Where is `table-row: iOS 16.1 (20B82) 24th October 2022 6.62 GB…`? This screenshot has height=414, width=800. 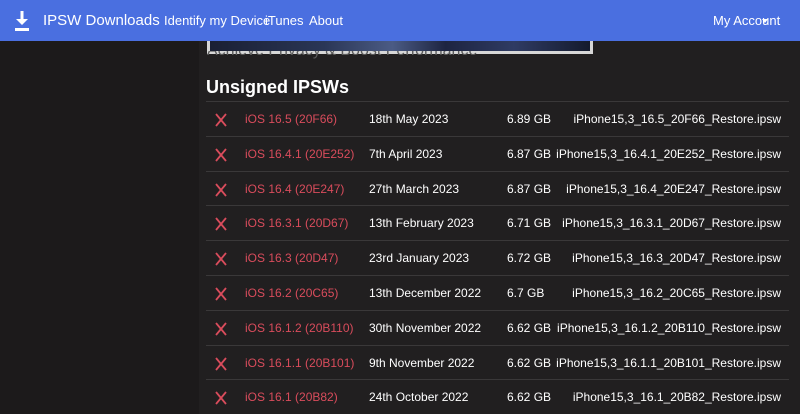 table-row: iOS 16.1 (20B82) 24th October 2022 6.62 GB… is located at coordinates (497, 396).